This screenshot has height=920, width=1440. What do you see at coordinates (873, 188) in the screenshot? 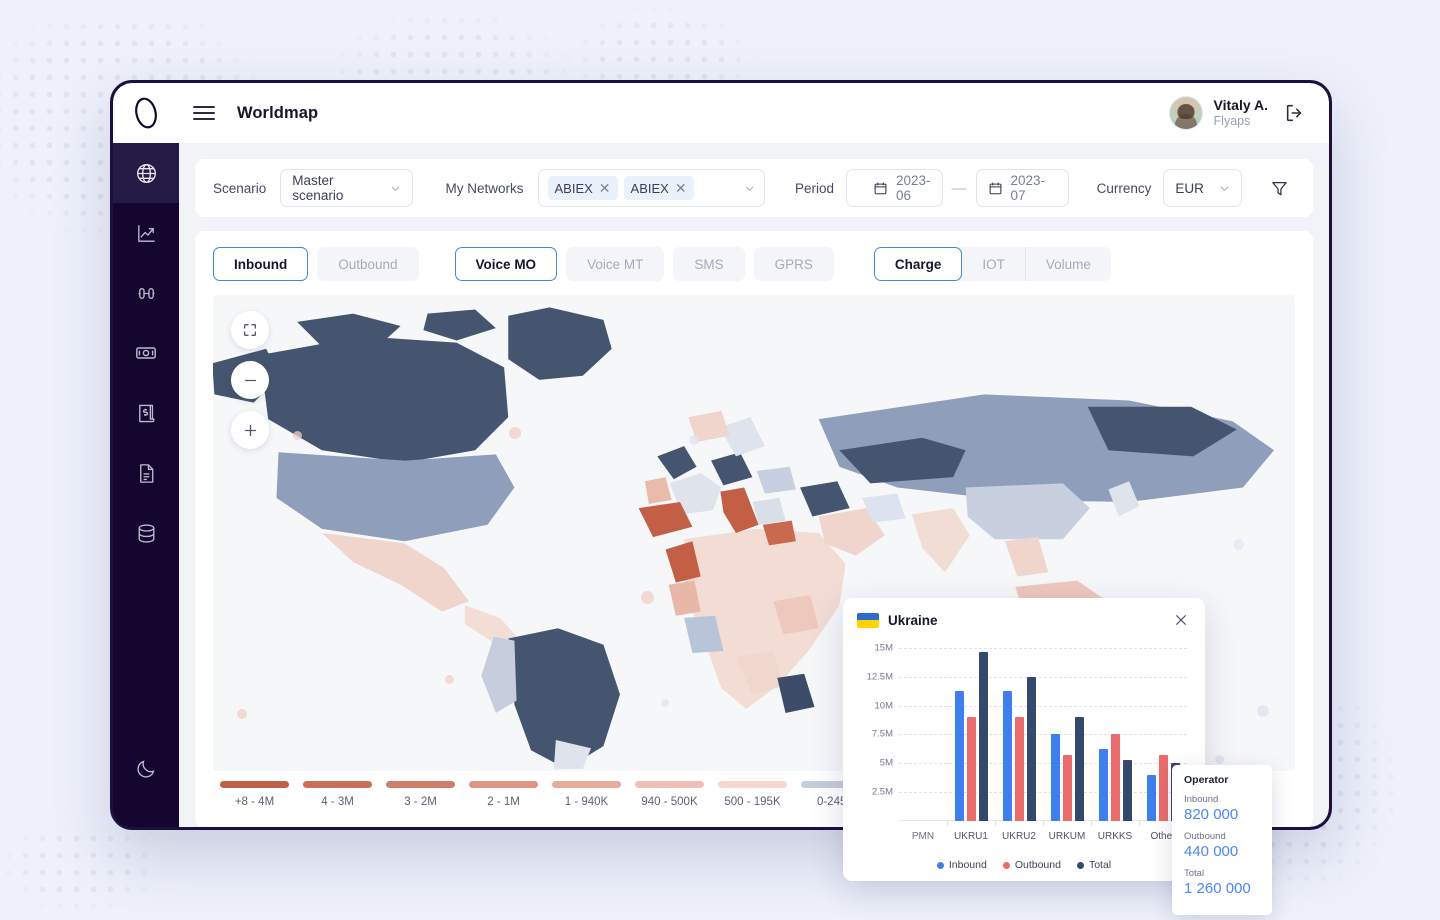
I see `calendar-icon` at bounding box center [873, 188].